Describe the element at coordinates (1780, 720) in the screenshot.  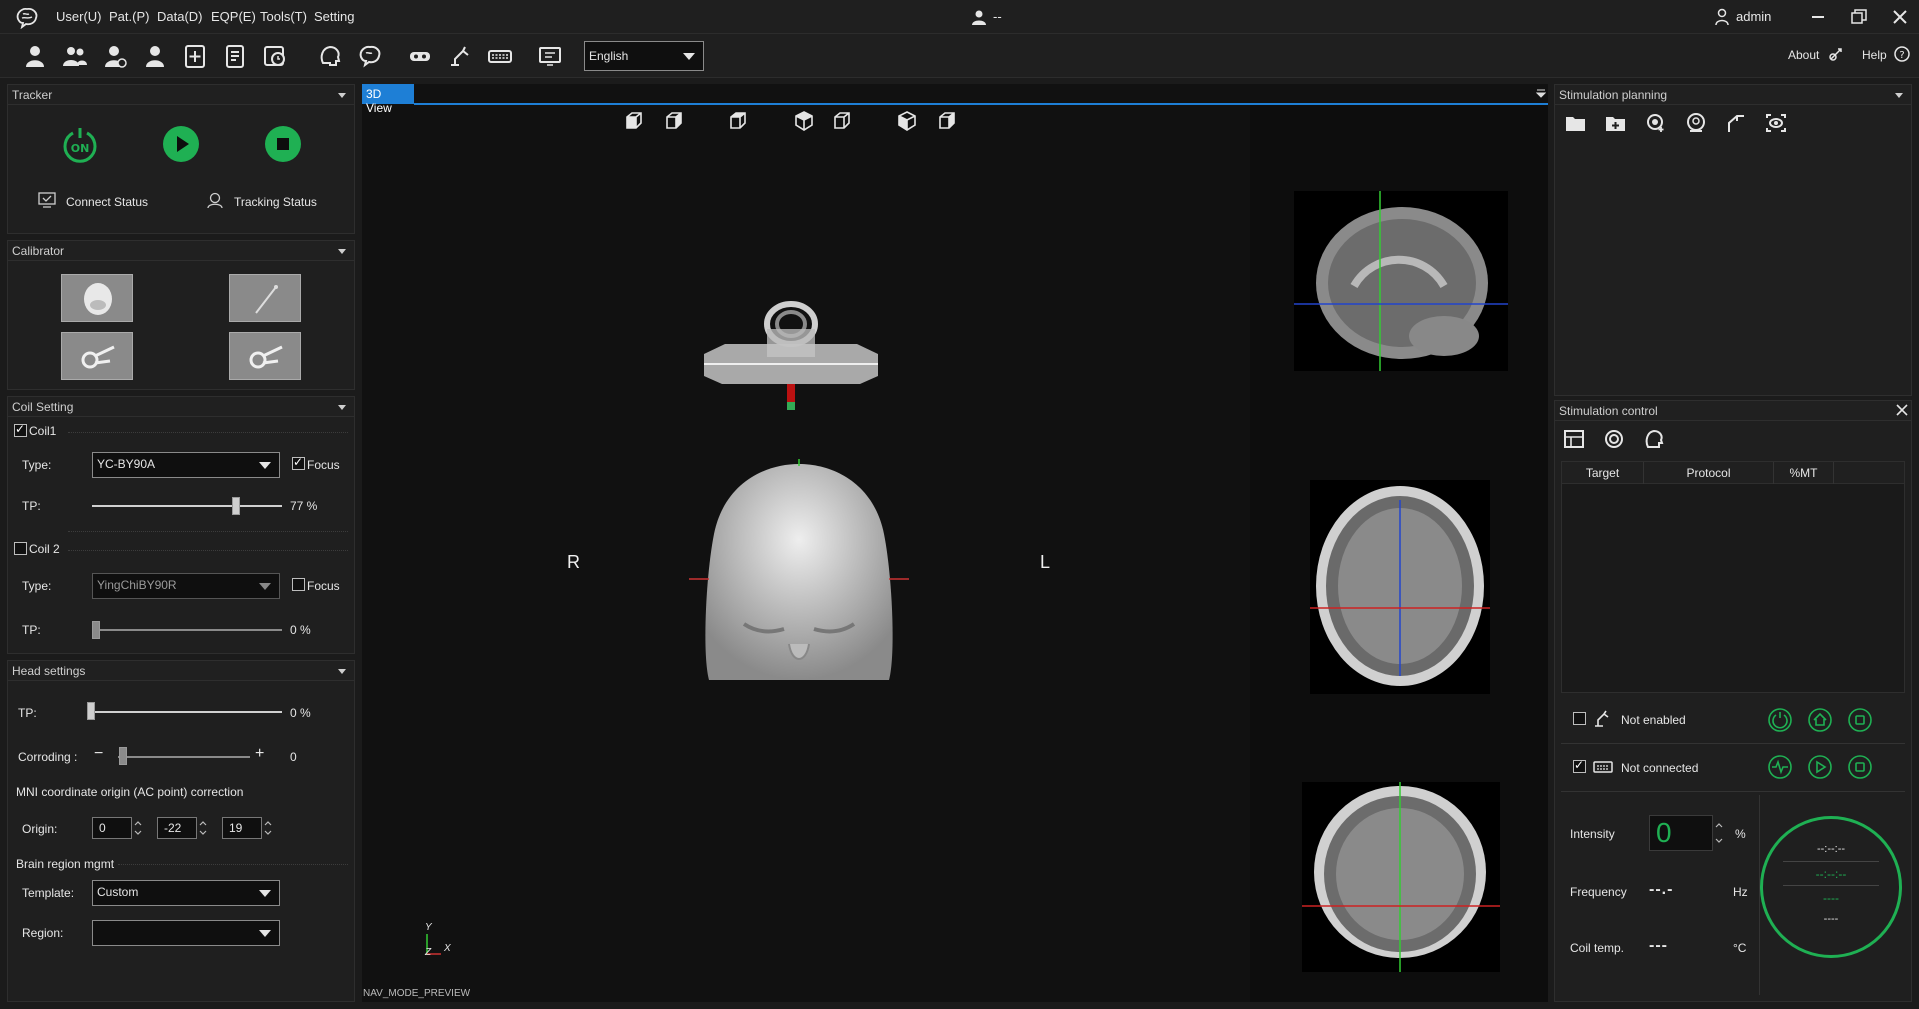
I see `arm-power-button` at that location.